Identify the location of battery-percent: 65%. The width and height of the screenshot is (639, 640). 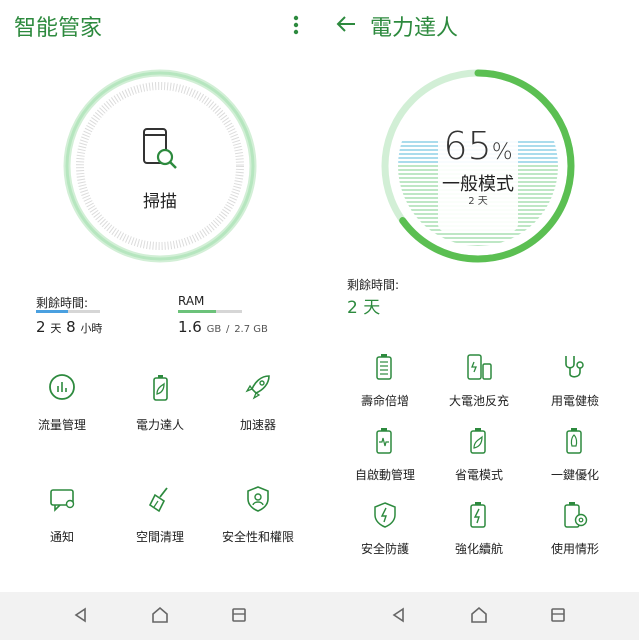
(478, 146).